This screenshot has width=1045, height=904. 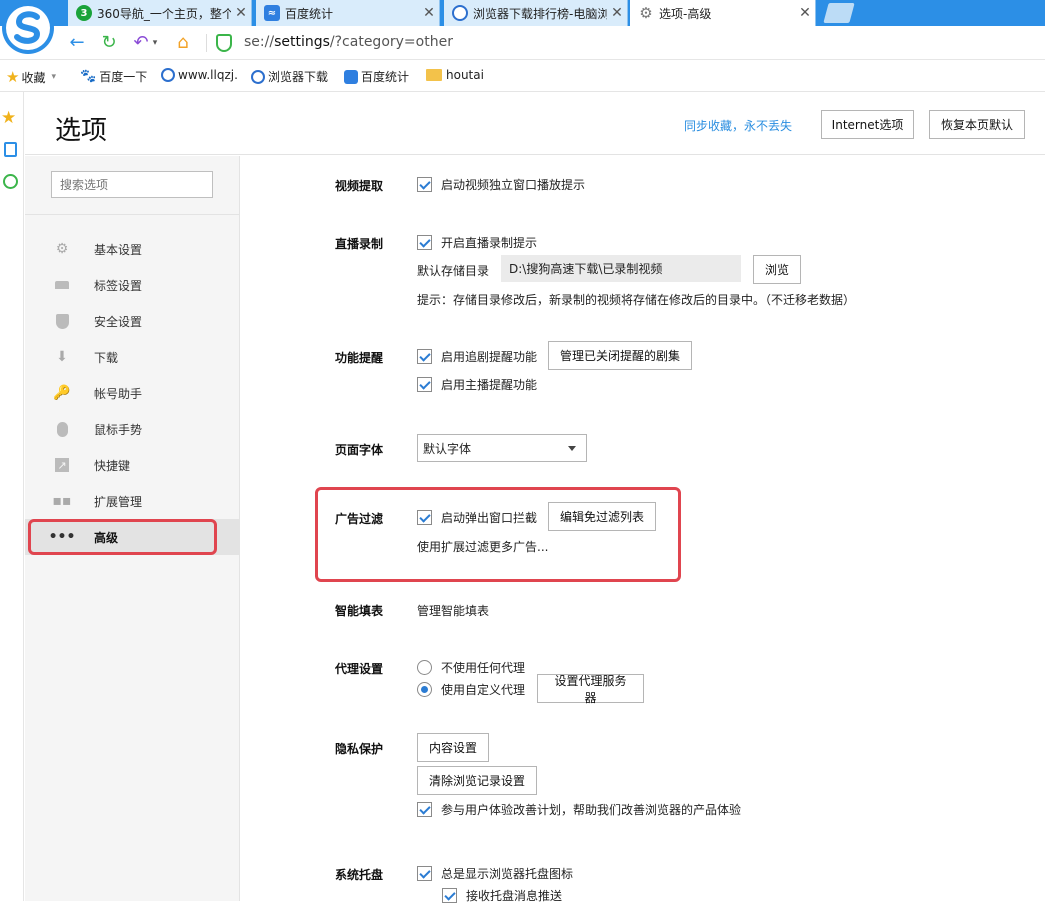 I want to click on option-label: 参与用户体验改善计划，帮助我们改善浏览器的产品体验, so click(x=591, y=810).